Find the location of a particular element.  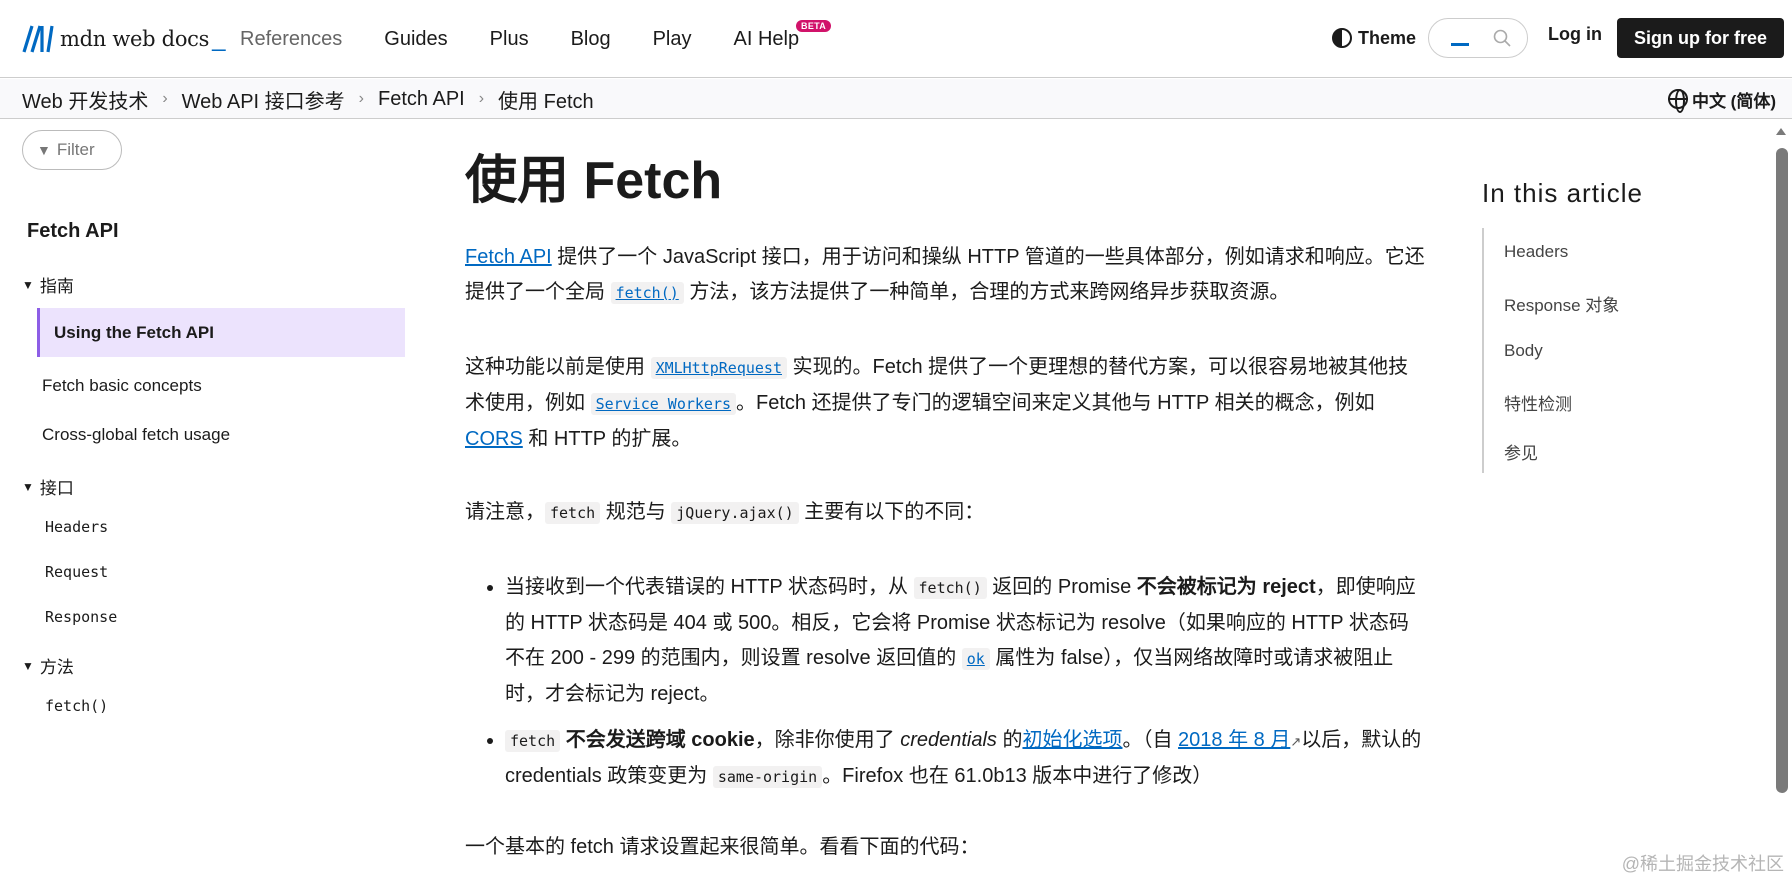

fetch-api-link: Fetch API is located at coordinates (508, 257).